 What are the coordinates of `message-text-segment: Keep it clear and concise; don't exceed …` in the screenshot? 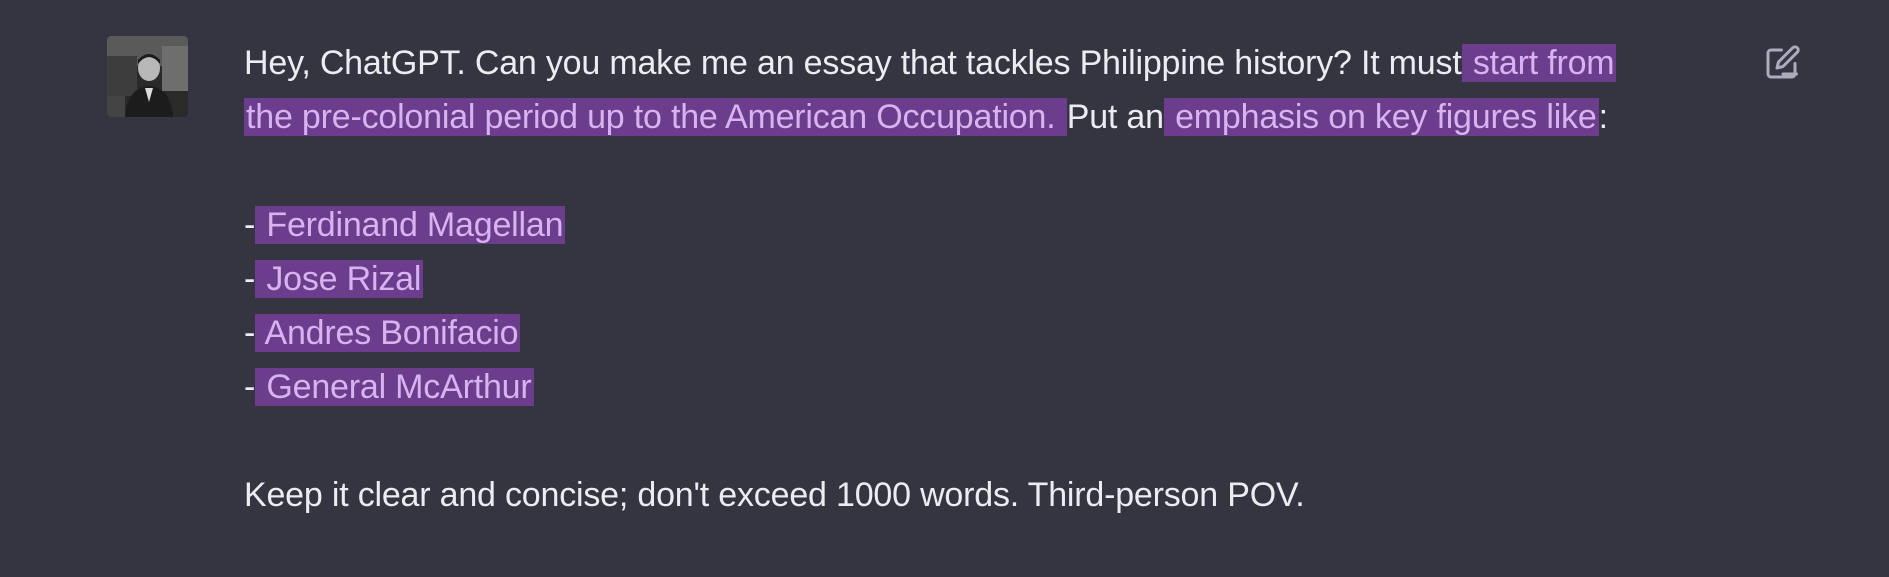 It's located at (774, 495).